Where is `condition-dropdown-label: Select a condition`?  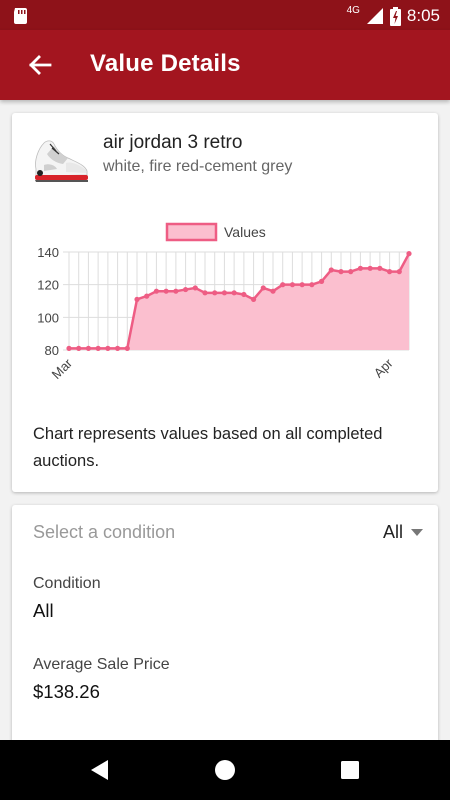
condition-dropdown-label: Select a condition is located at coordinates (104, 532).